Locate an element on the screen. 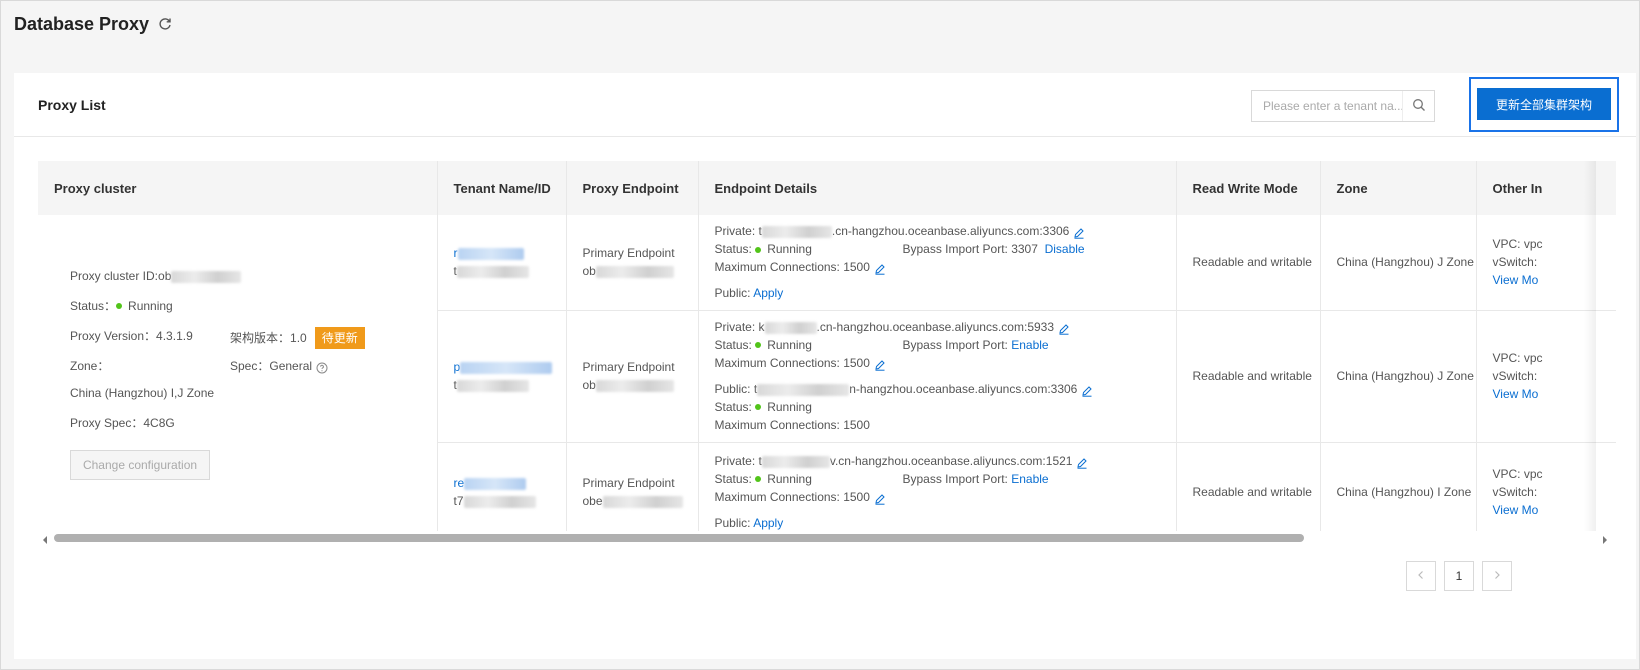 This screenshot has width=1640, height=670. cluster-status: Status： Running is located at coordinates (121, 306).